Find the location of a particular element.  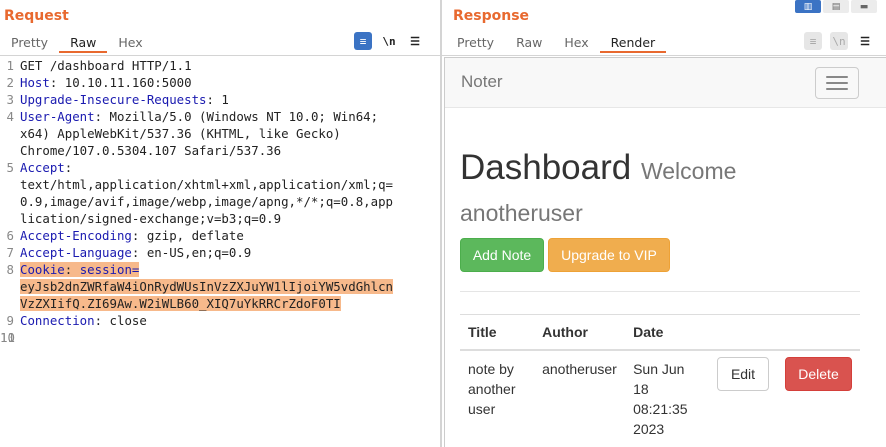

request-tabs: Pretty Raw Hex is located at coordinates (77, 43).